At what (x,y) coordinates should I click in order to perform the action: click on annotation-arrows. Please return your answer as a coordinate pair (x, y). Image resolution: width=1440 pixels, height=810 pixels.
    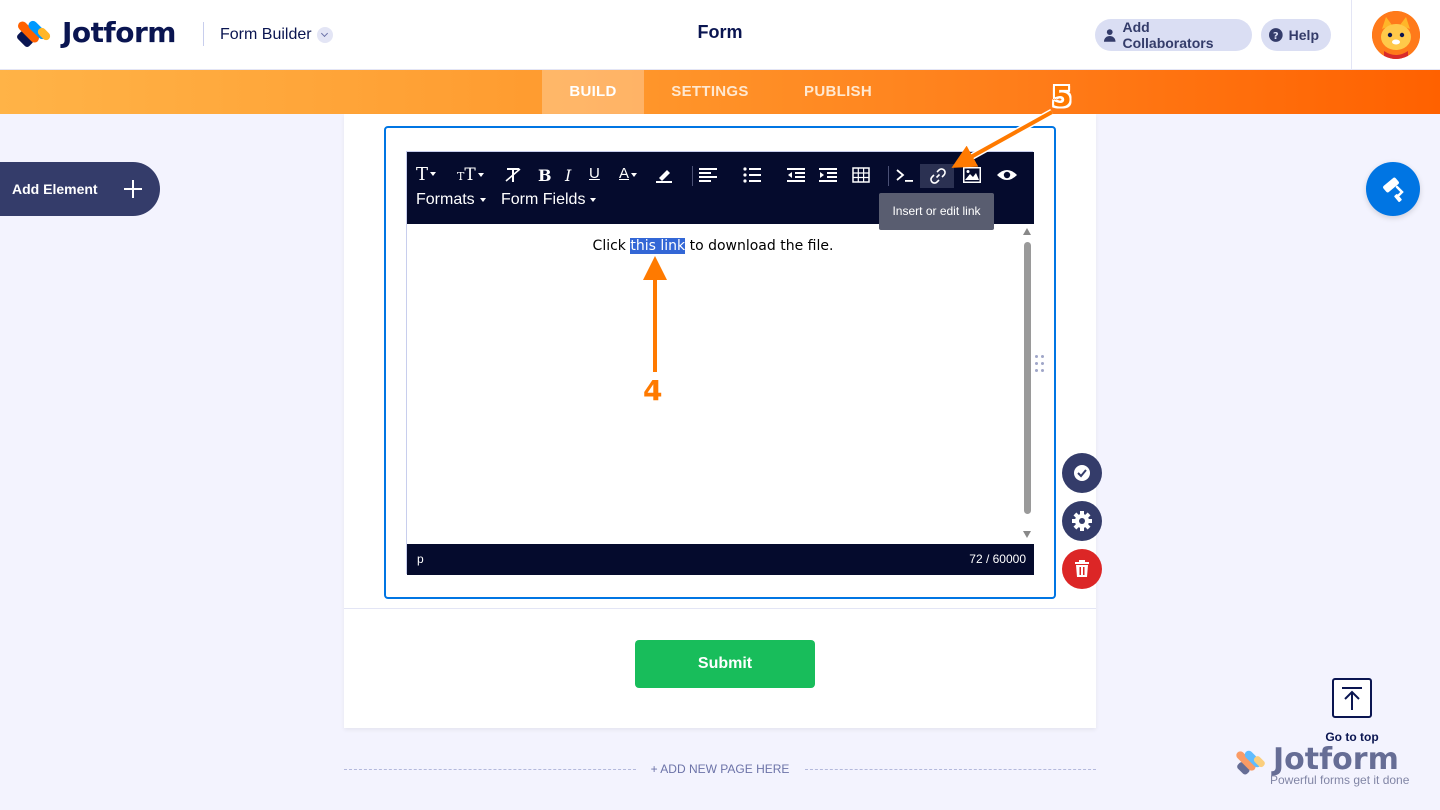
    Looking at the image, I should click on (848, 240).